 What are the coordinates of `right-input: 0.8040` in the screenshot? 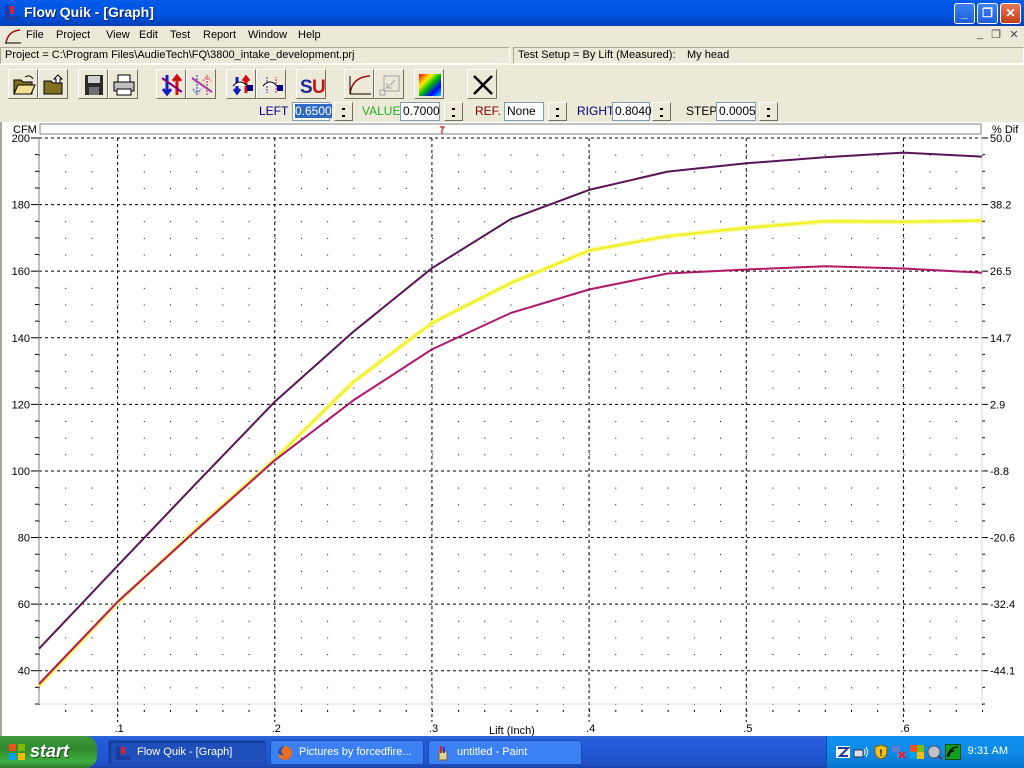 It's located at (632, 111).